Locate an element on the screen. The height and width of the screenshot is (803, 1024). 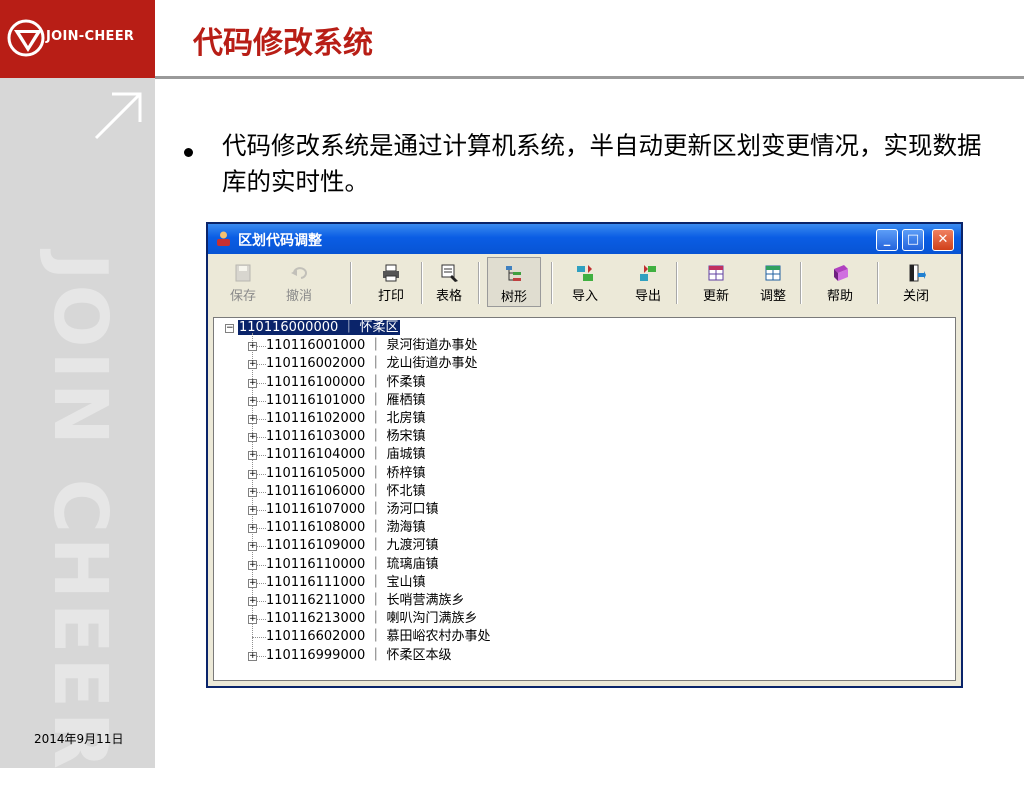
tree-node: 110116110000 ｜ 琉璃庙镇 is located at coordinates (352, 565).